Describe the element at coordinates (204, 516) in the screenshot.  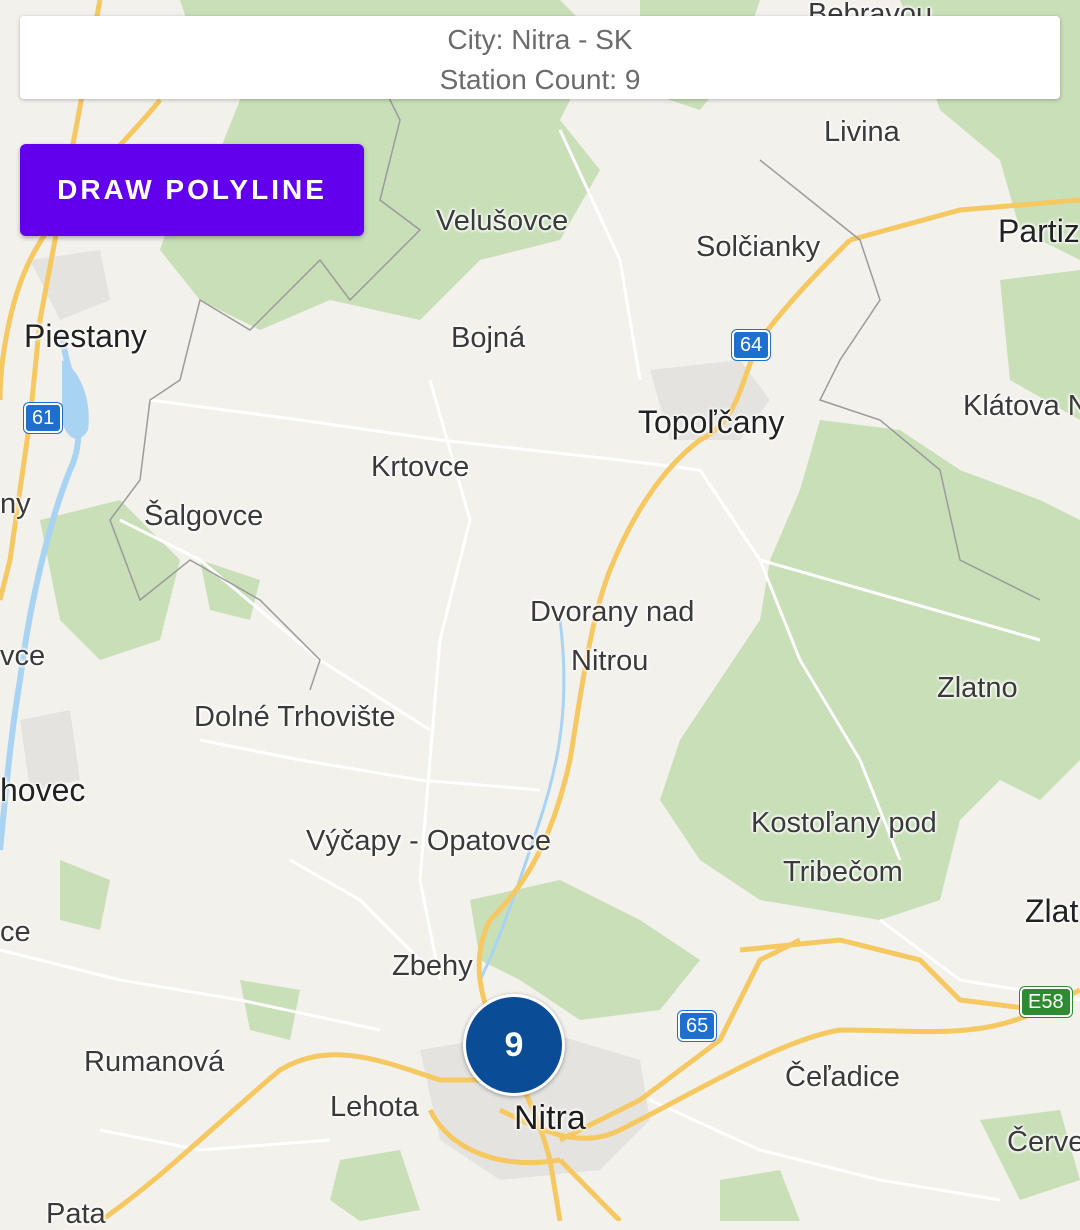
I see `place-label: Šalgovce` at that location.